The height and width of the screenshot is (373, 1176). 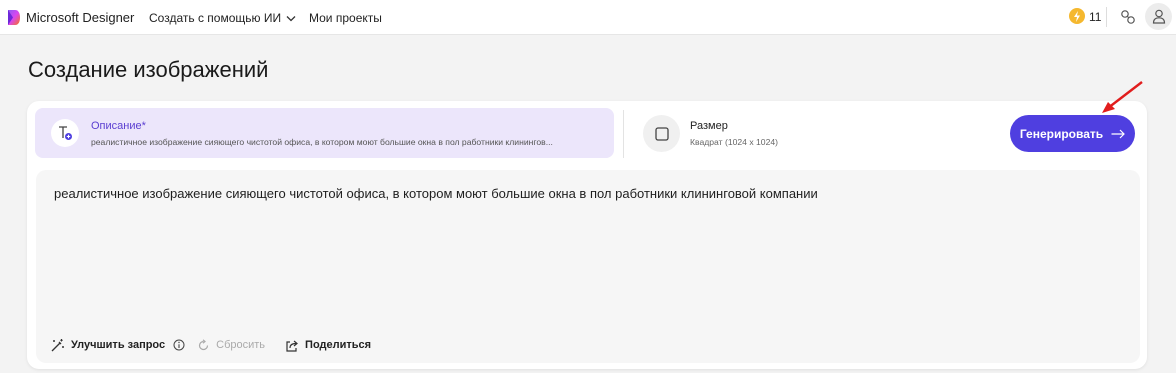 What do you see at coordinates (291, 18) in the screenshot?
I see `chevron-down-icon` at bounding box center [291, 18].